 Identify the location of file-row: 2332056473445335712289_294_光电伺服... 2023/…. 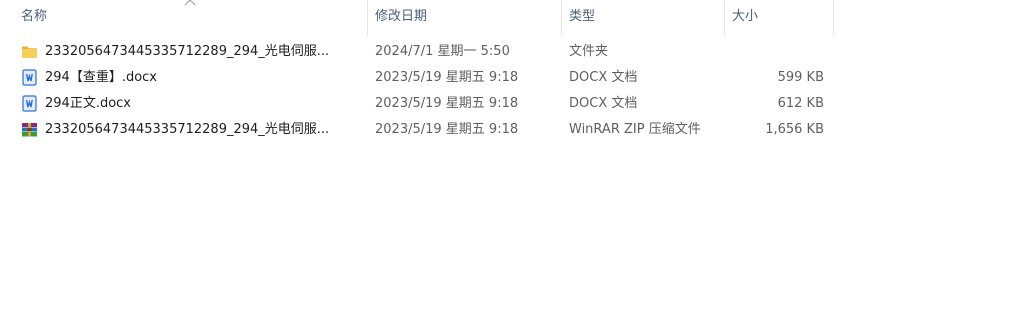
(424, 129).